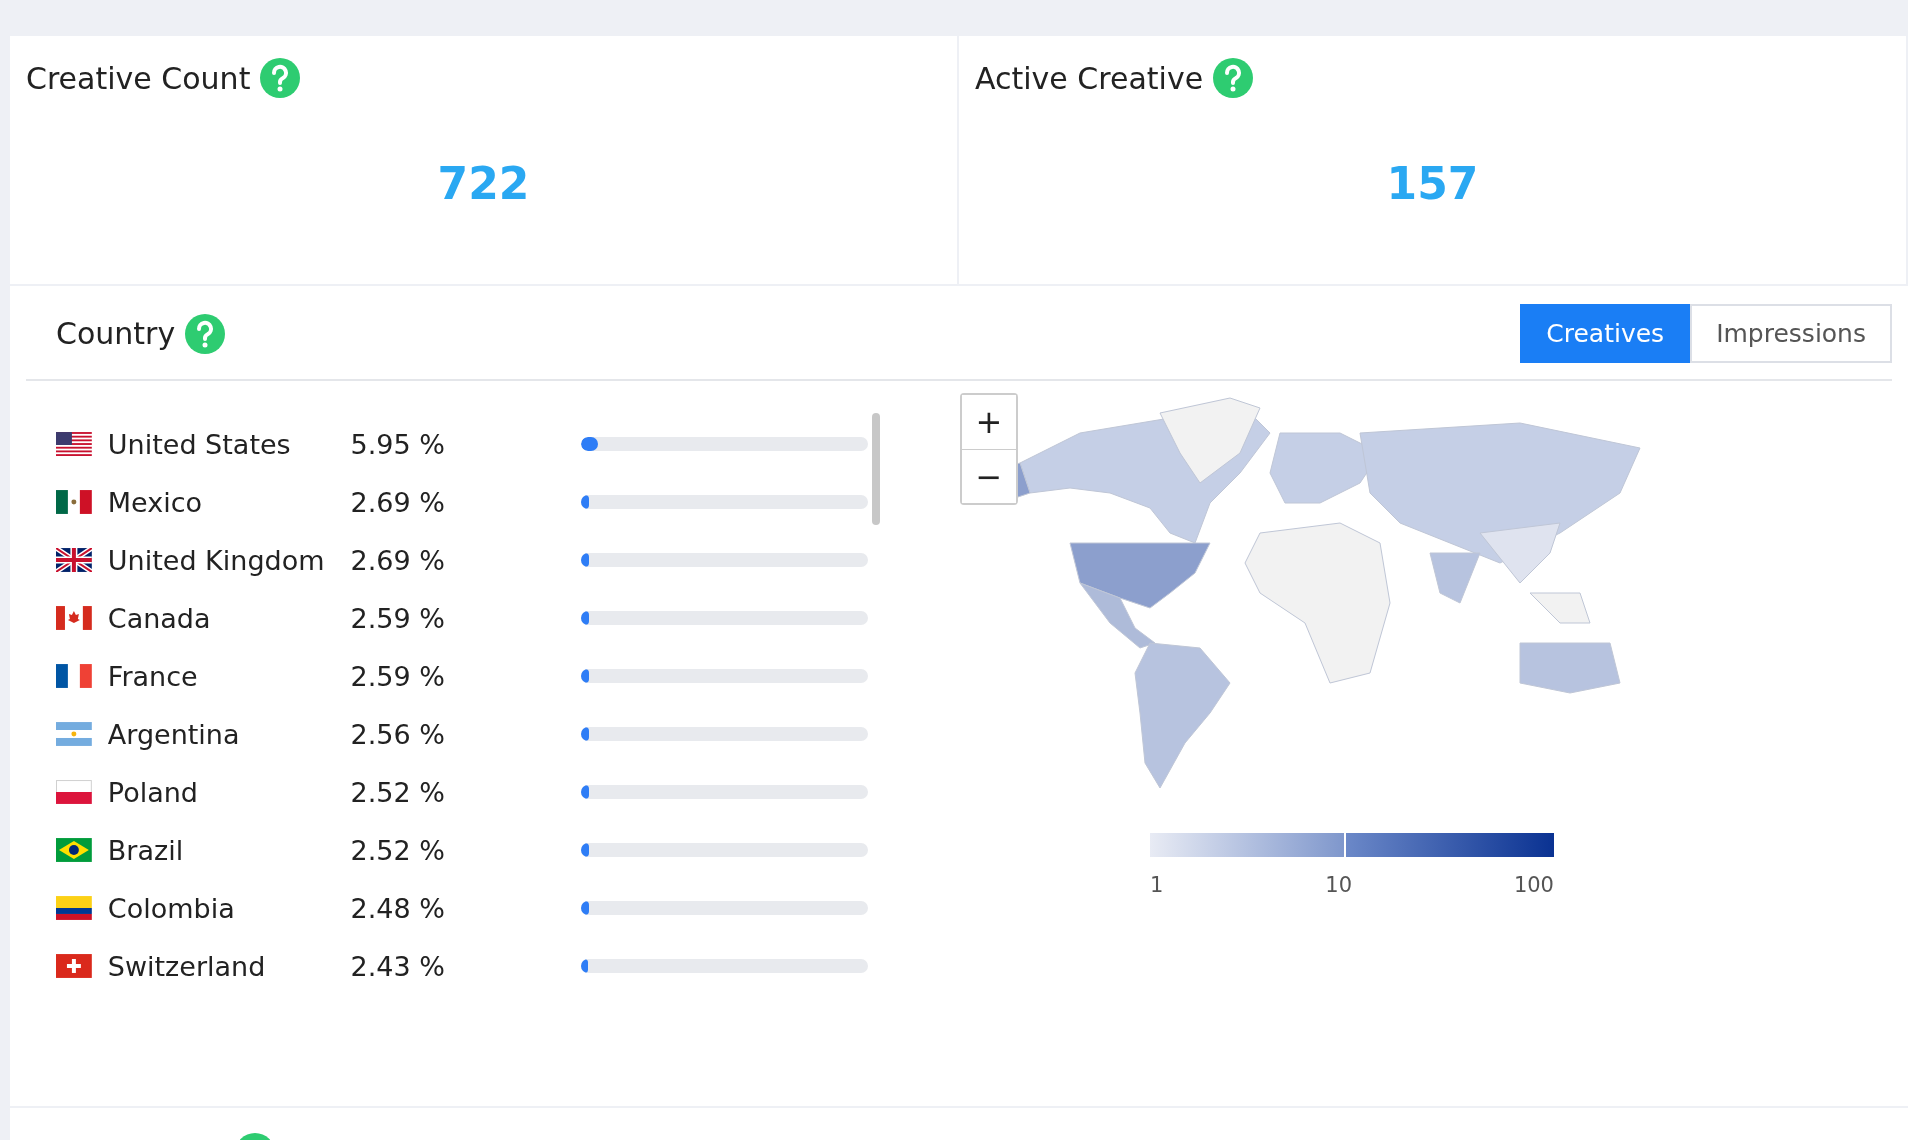 Image resolution: width=1908 pixels, height=1140 pixels. What do you see at coordinates (216, 560) in the screenshot?
I see `country-name: United Kingdom` at bounding box center [216, 560].